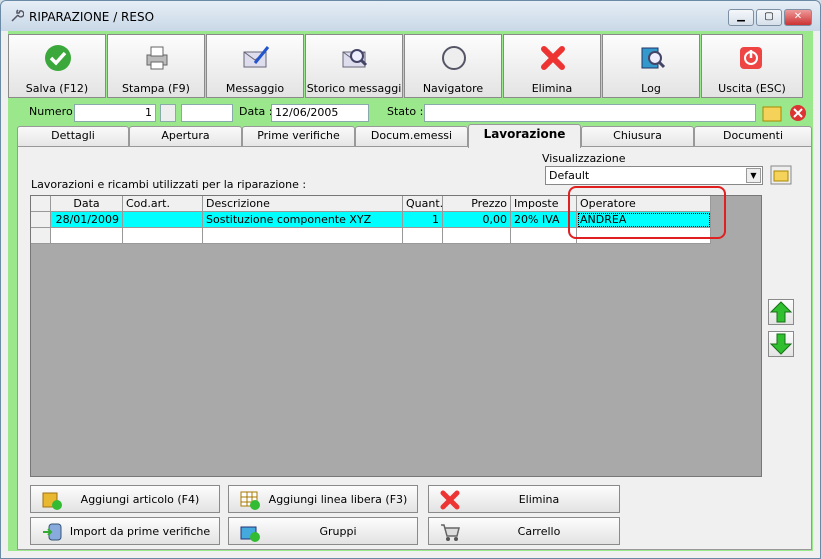  What do you see at coordinates (320, 113) in the screenshot?
I see `data-input: 12/06/2005` at bounding box center [320, 113].